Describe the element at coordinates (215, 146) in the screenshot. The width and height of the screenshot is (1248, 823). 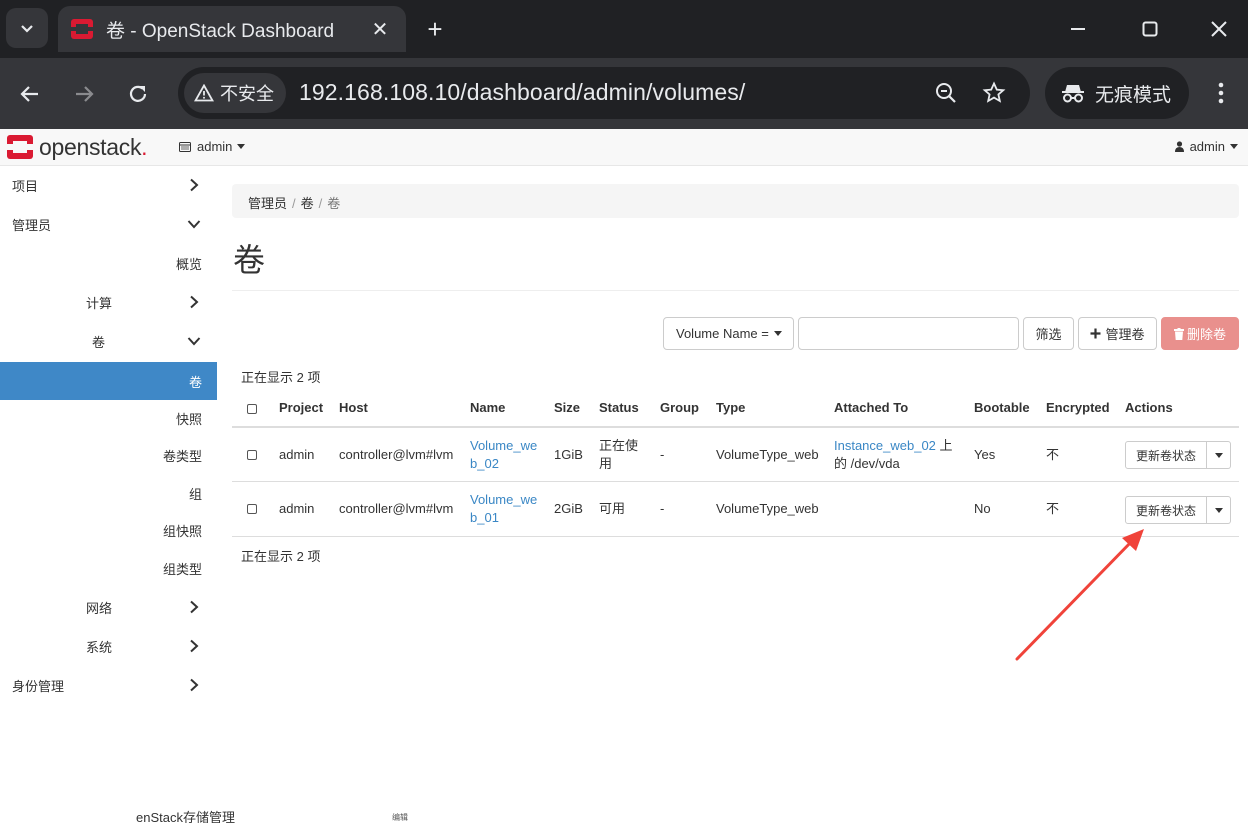
I see `project-name: admin` at that location.